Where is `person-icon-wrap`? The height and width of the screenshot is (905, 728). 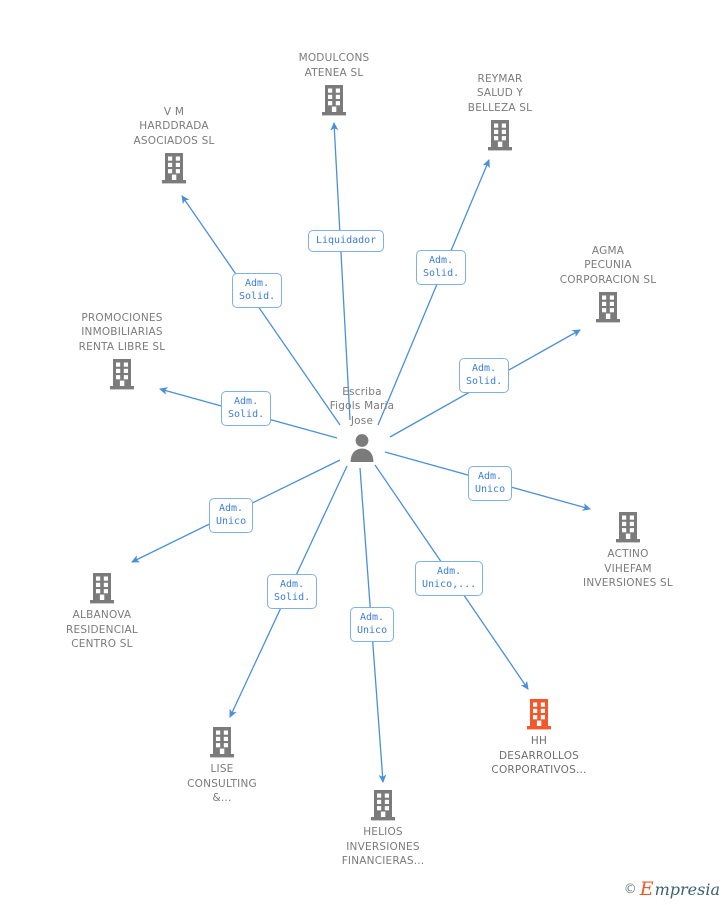 person-icon-wrap is located at coordinates (362, 448).